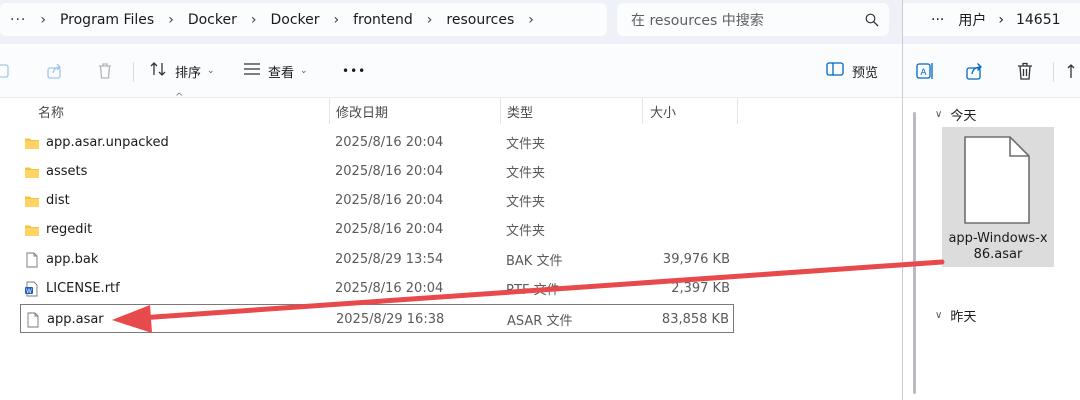 Image resolution: width=1080 pixels, height=400 pixels. Describe the element at coordinates (695, 319) in the screenshot. I see `file-size: 83,858 KB` at that location.